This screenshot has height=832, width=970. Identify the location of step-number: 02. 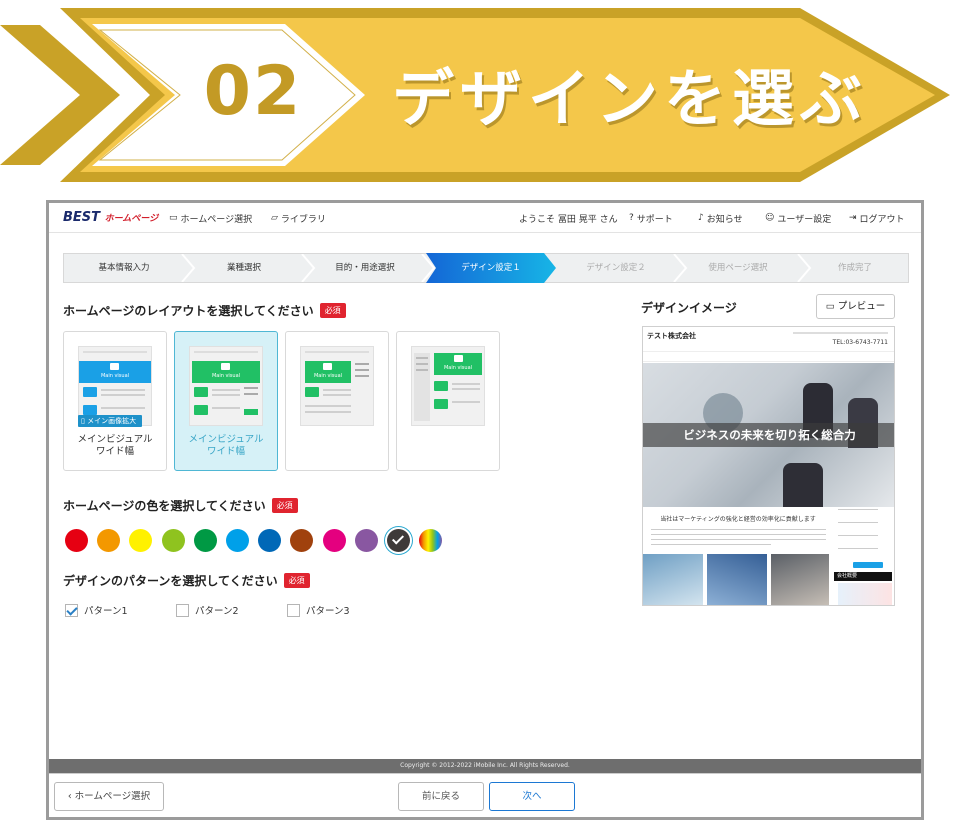
(253, 91).